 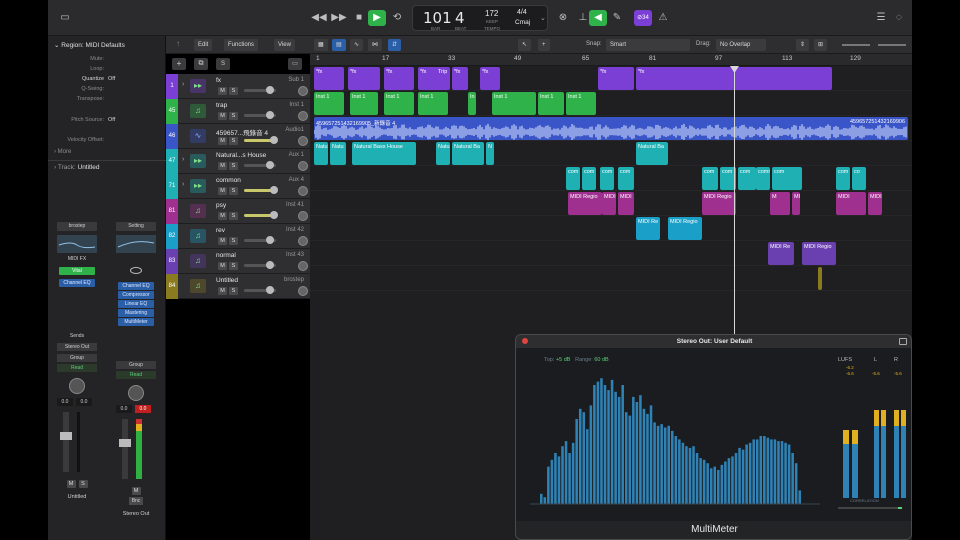 I want to click on track-header-7: 82 ♫ rev Inst 42 M S, so click(x=238, y=236).